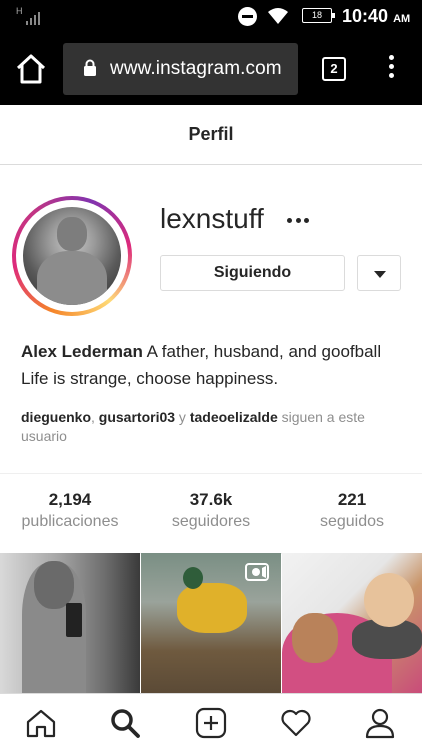 The width and height of the screenshot is (422, 750). Describe the element at coordinates (298, 221) in the screenshot. I see `more-options-icon` at that location.